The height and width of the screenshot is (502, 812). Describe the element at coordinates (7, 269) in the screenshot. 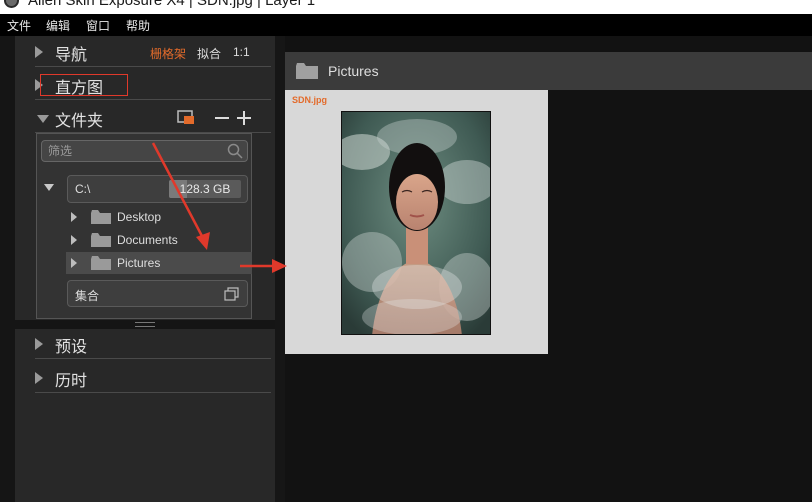

I see `left-gutter` at that location.